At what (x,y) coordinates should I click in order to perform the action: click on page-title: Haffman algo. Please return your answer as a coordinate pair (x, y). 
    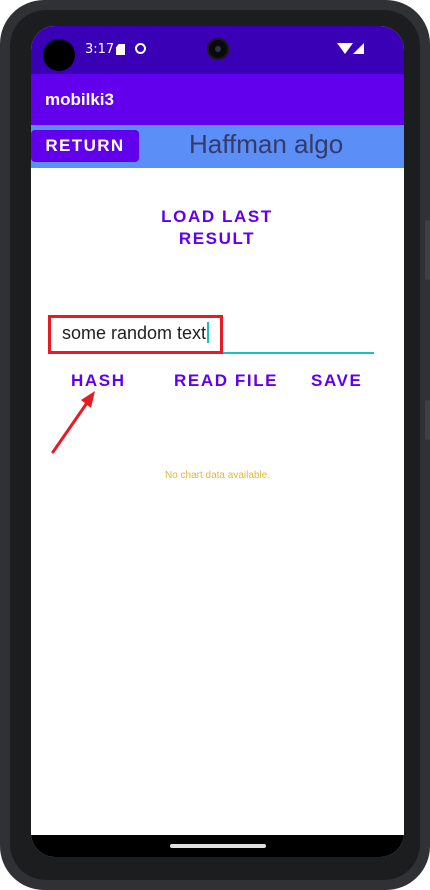
    Looking at the image, I should click on (266, 144).